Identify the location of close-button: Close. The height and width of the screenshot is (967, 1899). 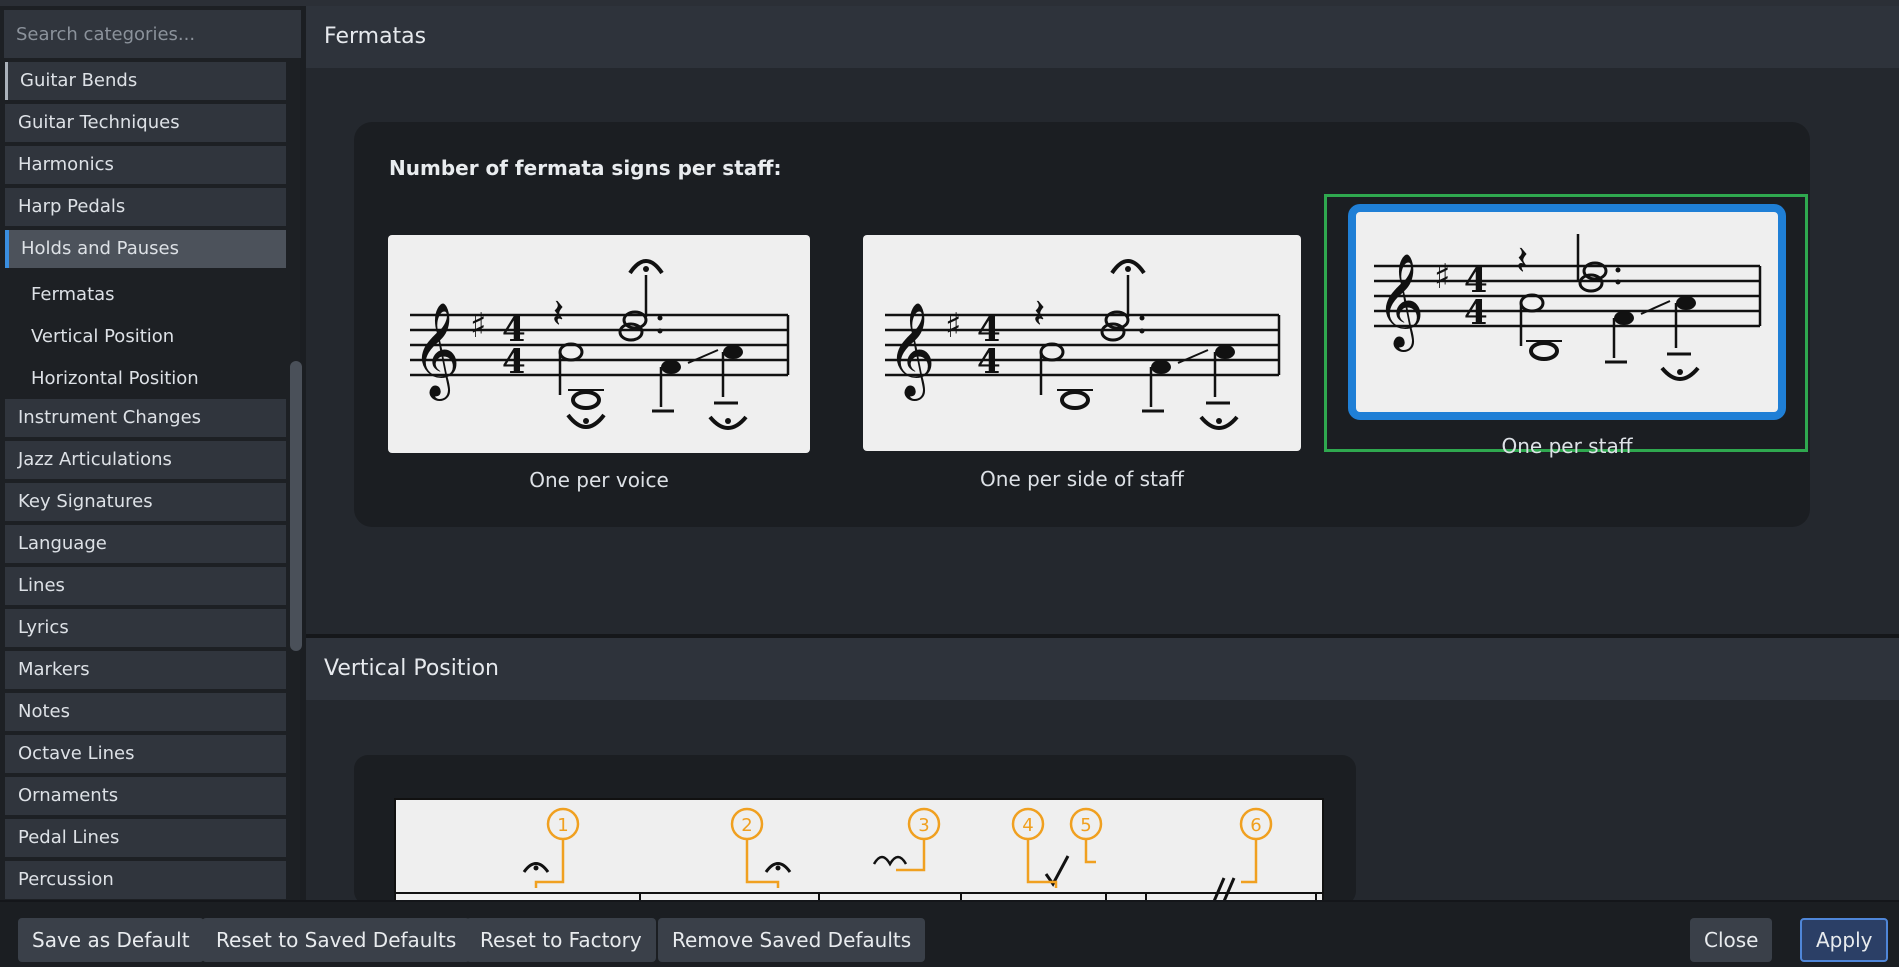
(1731, 940).